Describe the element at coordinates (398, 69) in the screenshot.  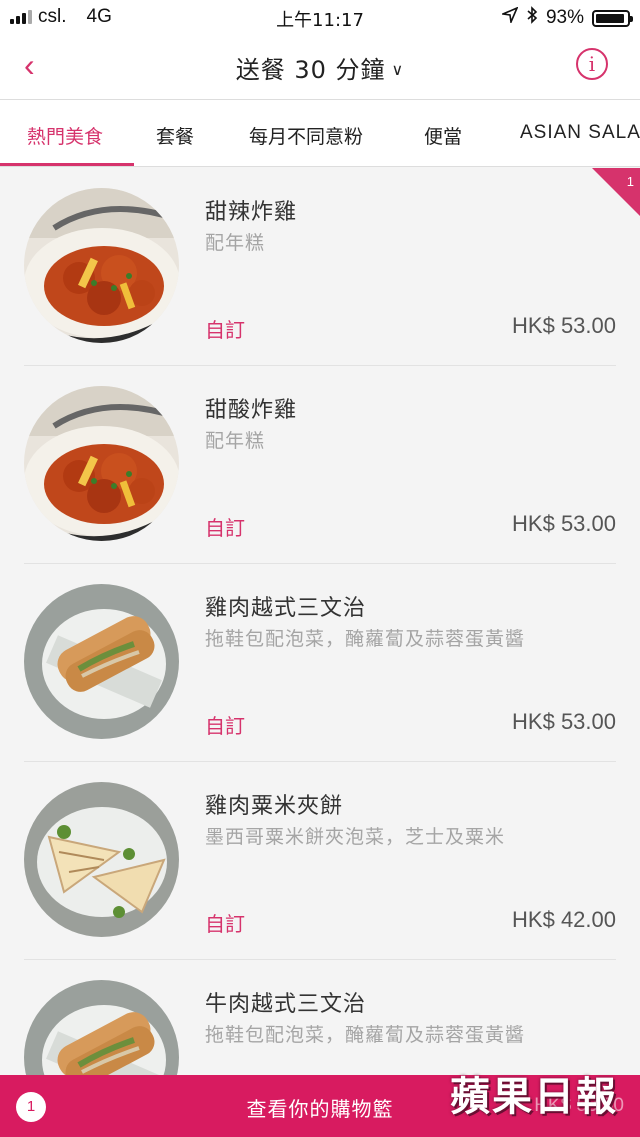
I see `chevron-down-icon: ∨` at that location.